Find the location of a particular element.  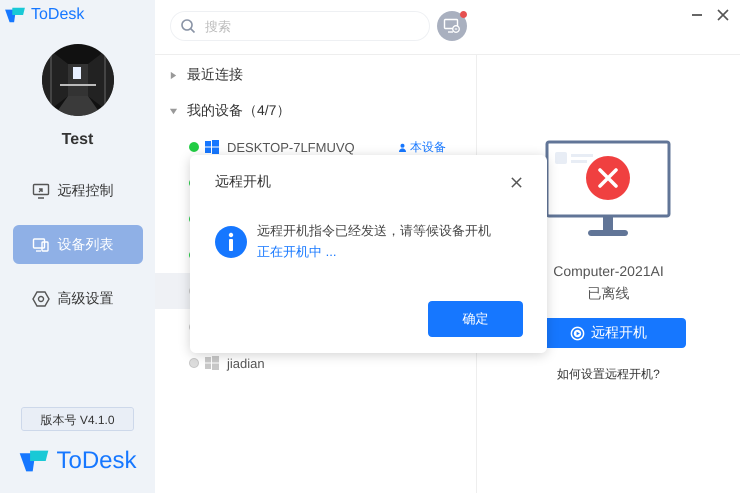

device-name: Computer-2021AI is located at coordinates (608, 271).